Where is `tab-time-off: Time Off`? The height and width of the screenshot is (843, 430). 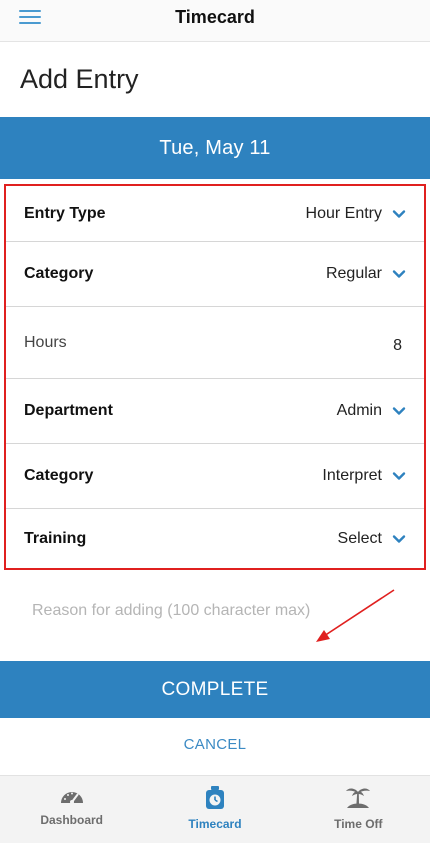
tab-time-off: Time Off is located at coordinates (358, 809).